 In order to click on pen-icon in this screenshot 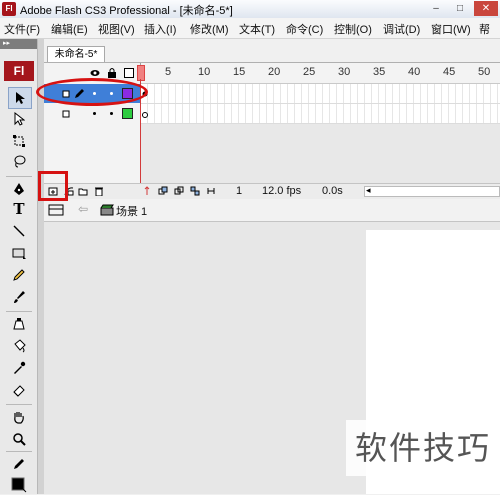, I will do `click(19, 189)`.